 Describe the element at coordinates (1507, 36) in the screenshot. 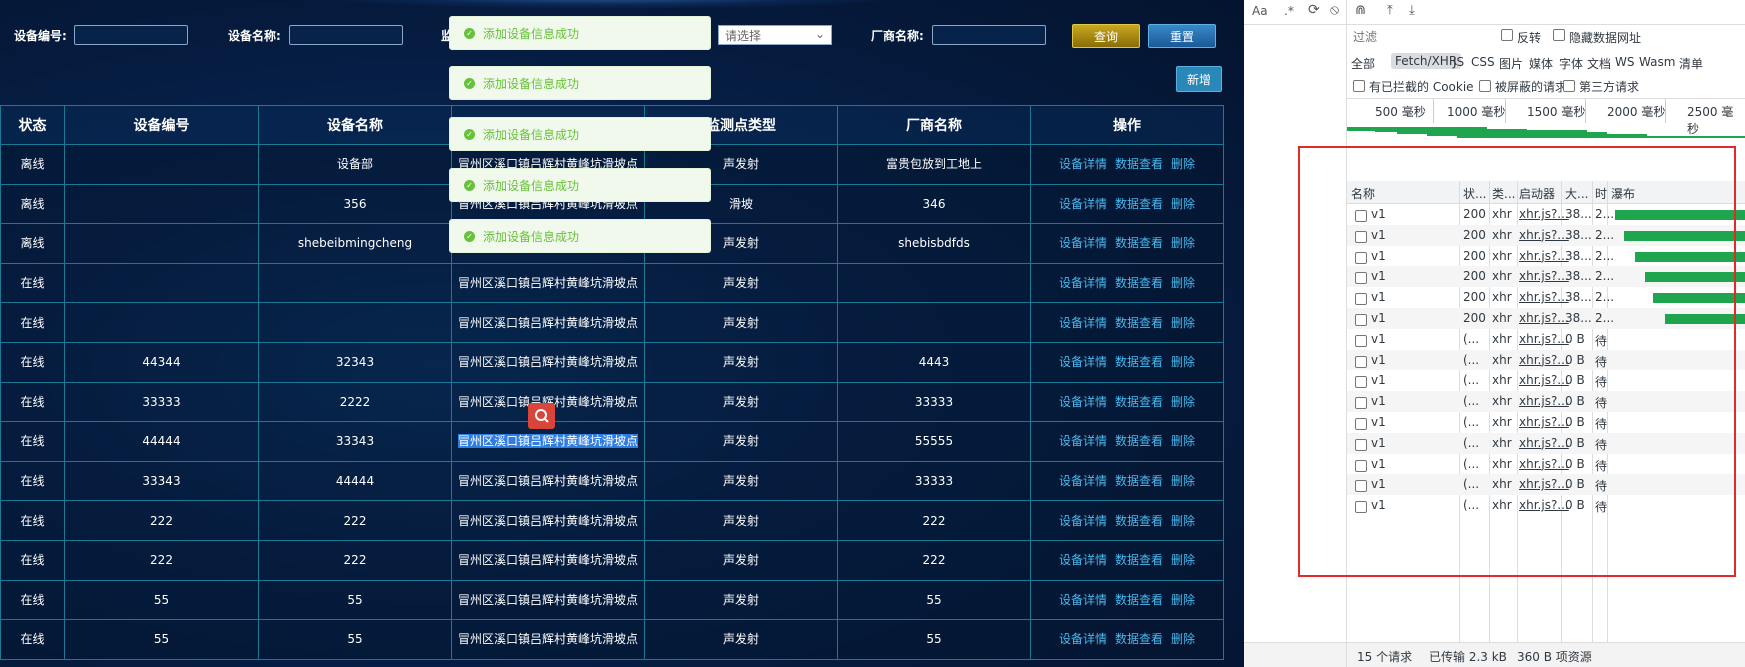

I see `invert-checkbox` at that location.